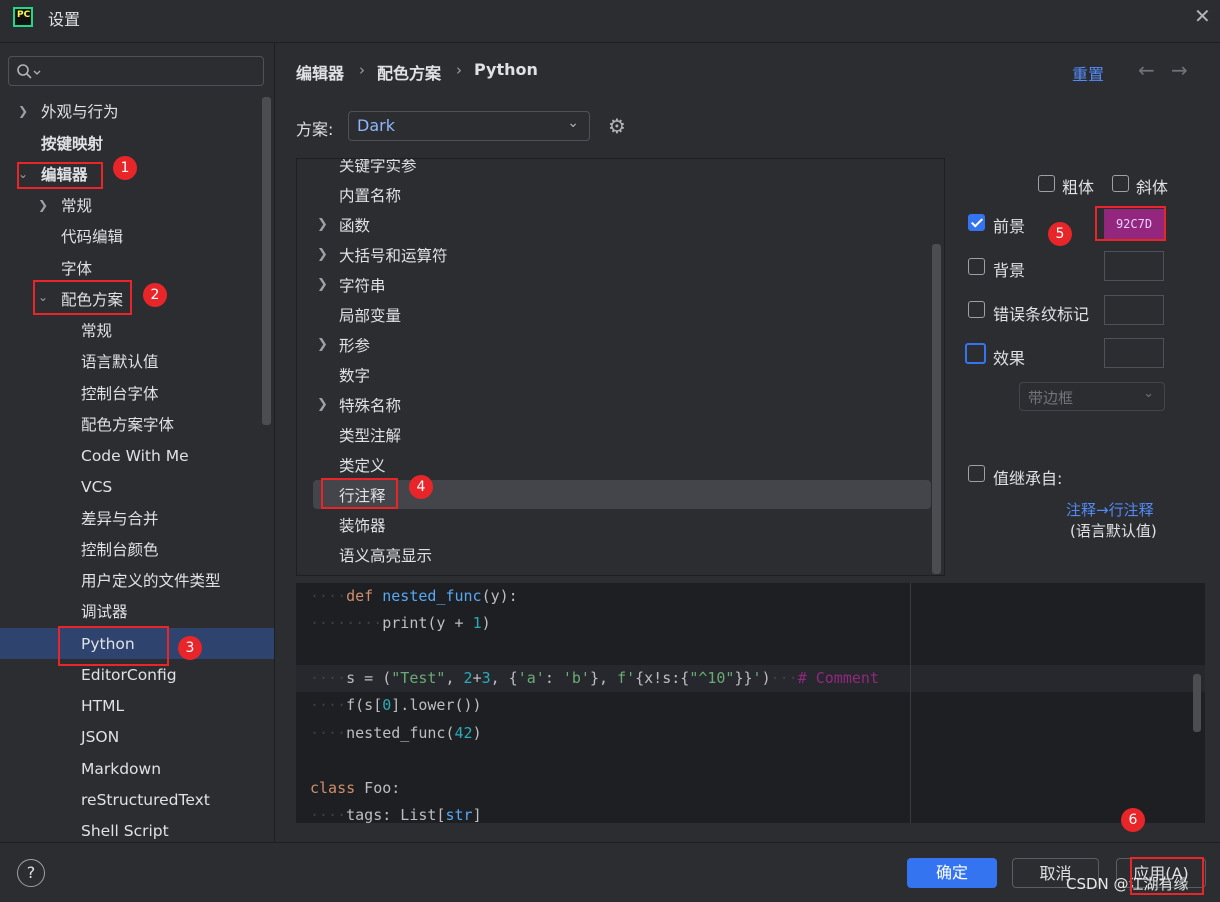 The height and width of the screenshot is (902, 1220). I want to click on effect-type-dropdown: 带边框 ⌄, so click(1092, 396).